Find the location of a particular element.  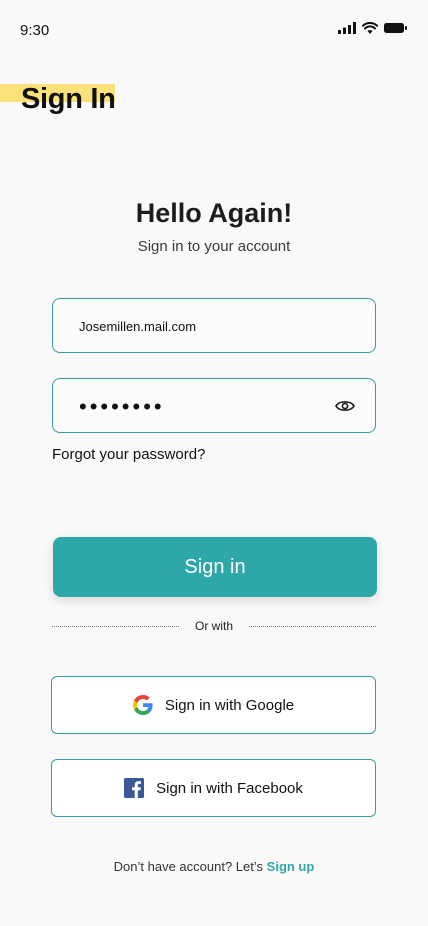

facebook-button-label: Sign in with Facebook is located at coordinates (229, 788).